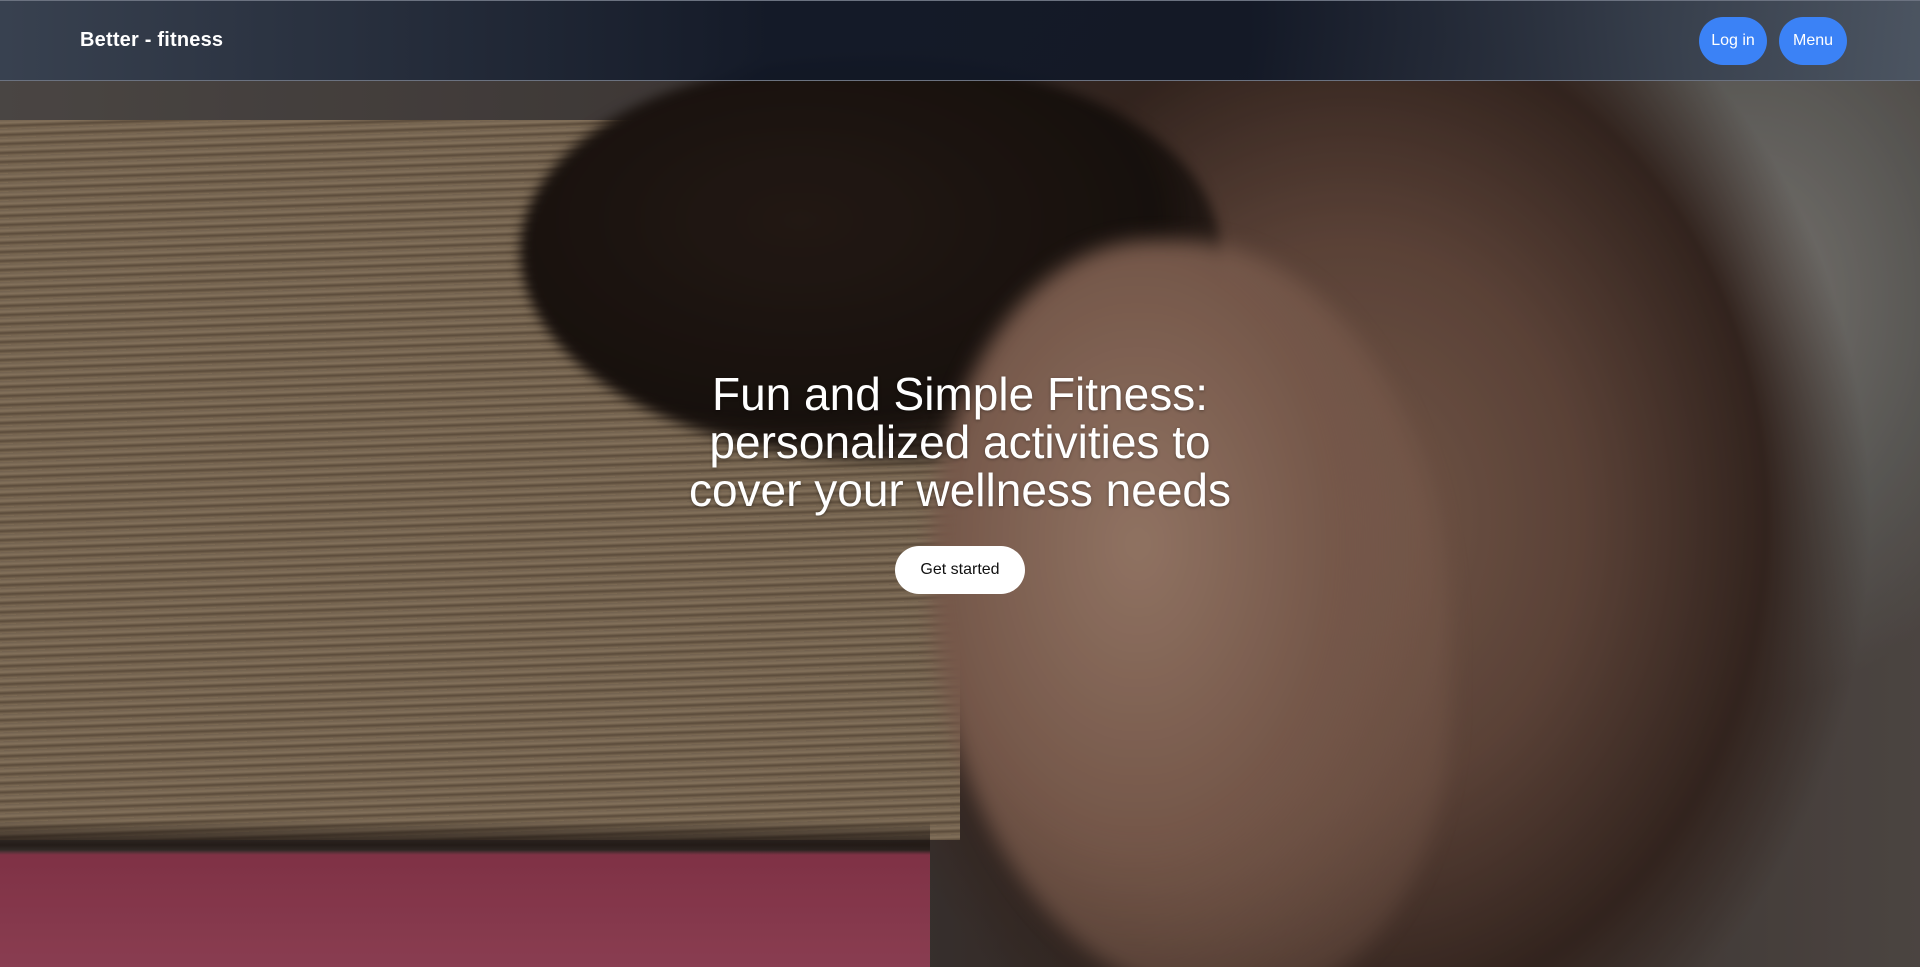 This screenshot has height=967, width=1920. Describe the element at coordinates (151, 40) in the screenshot. I see `brand-logo: Better - fitness` at that location.